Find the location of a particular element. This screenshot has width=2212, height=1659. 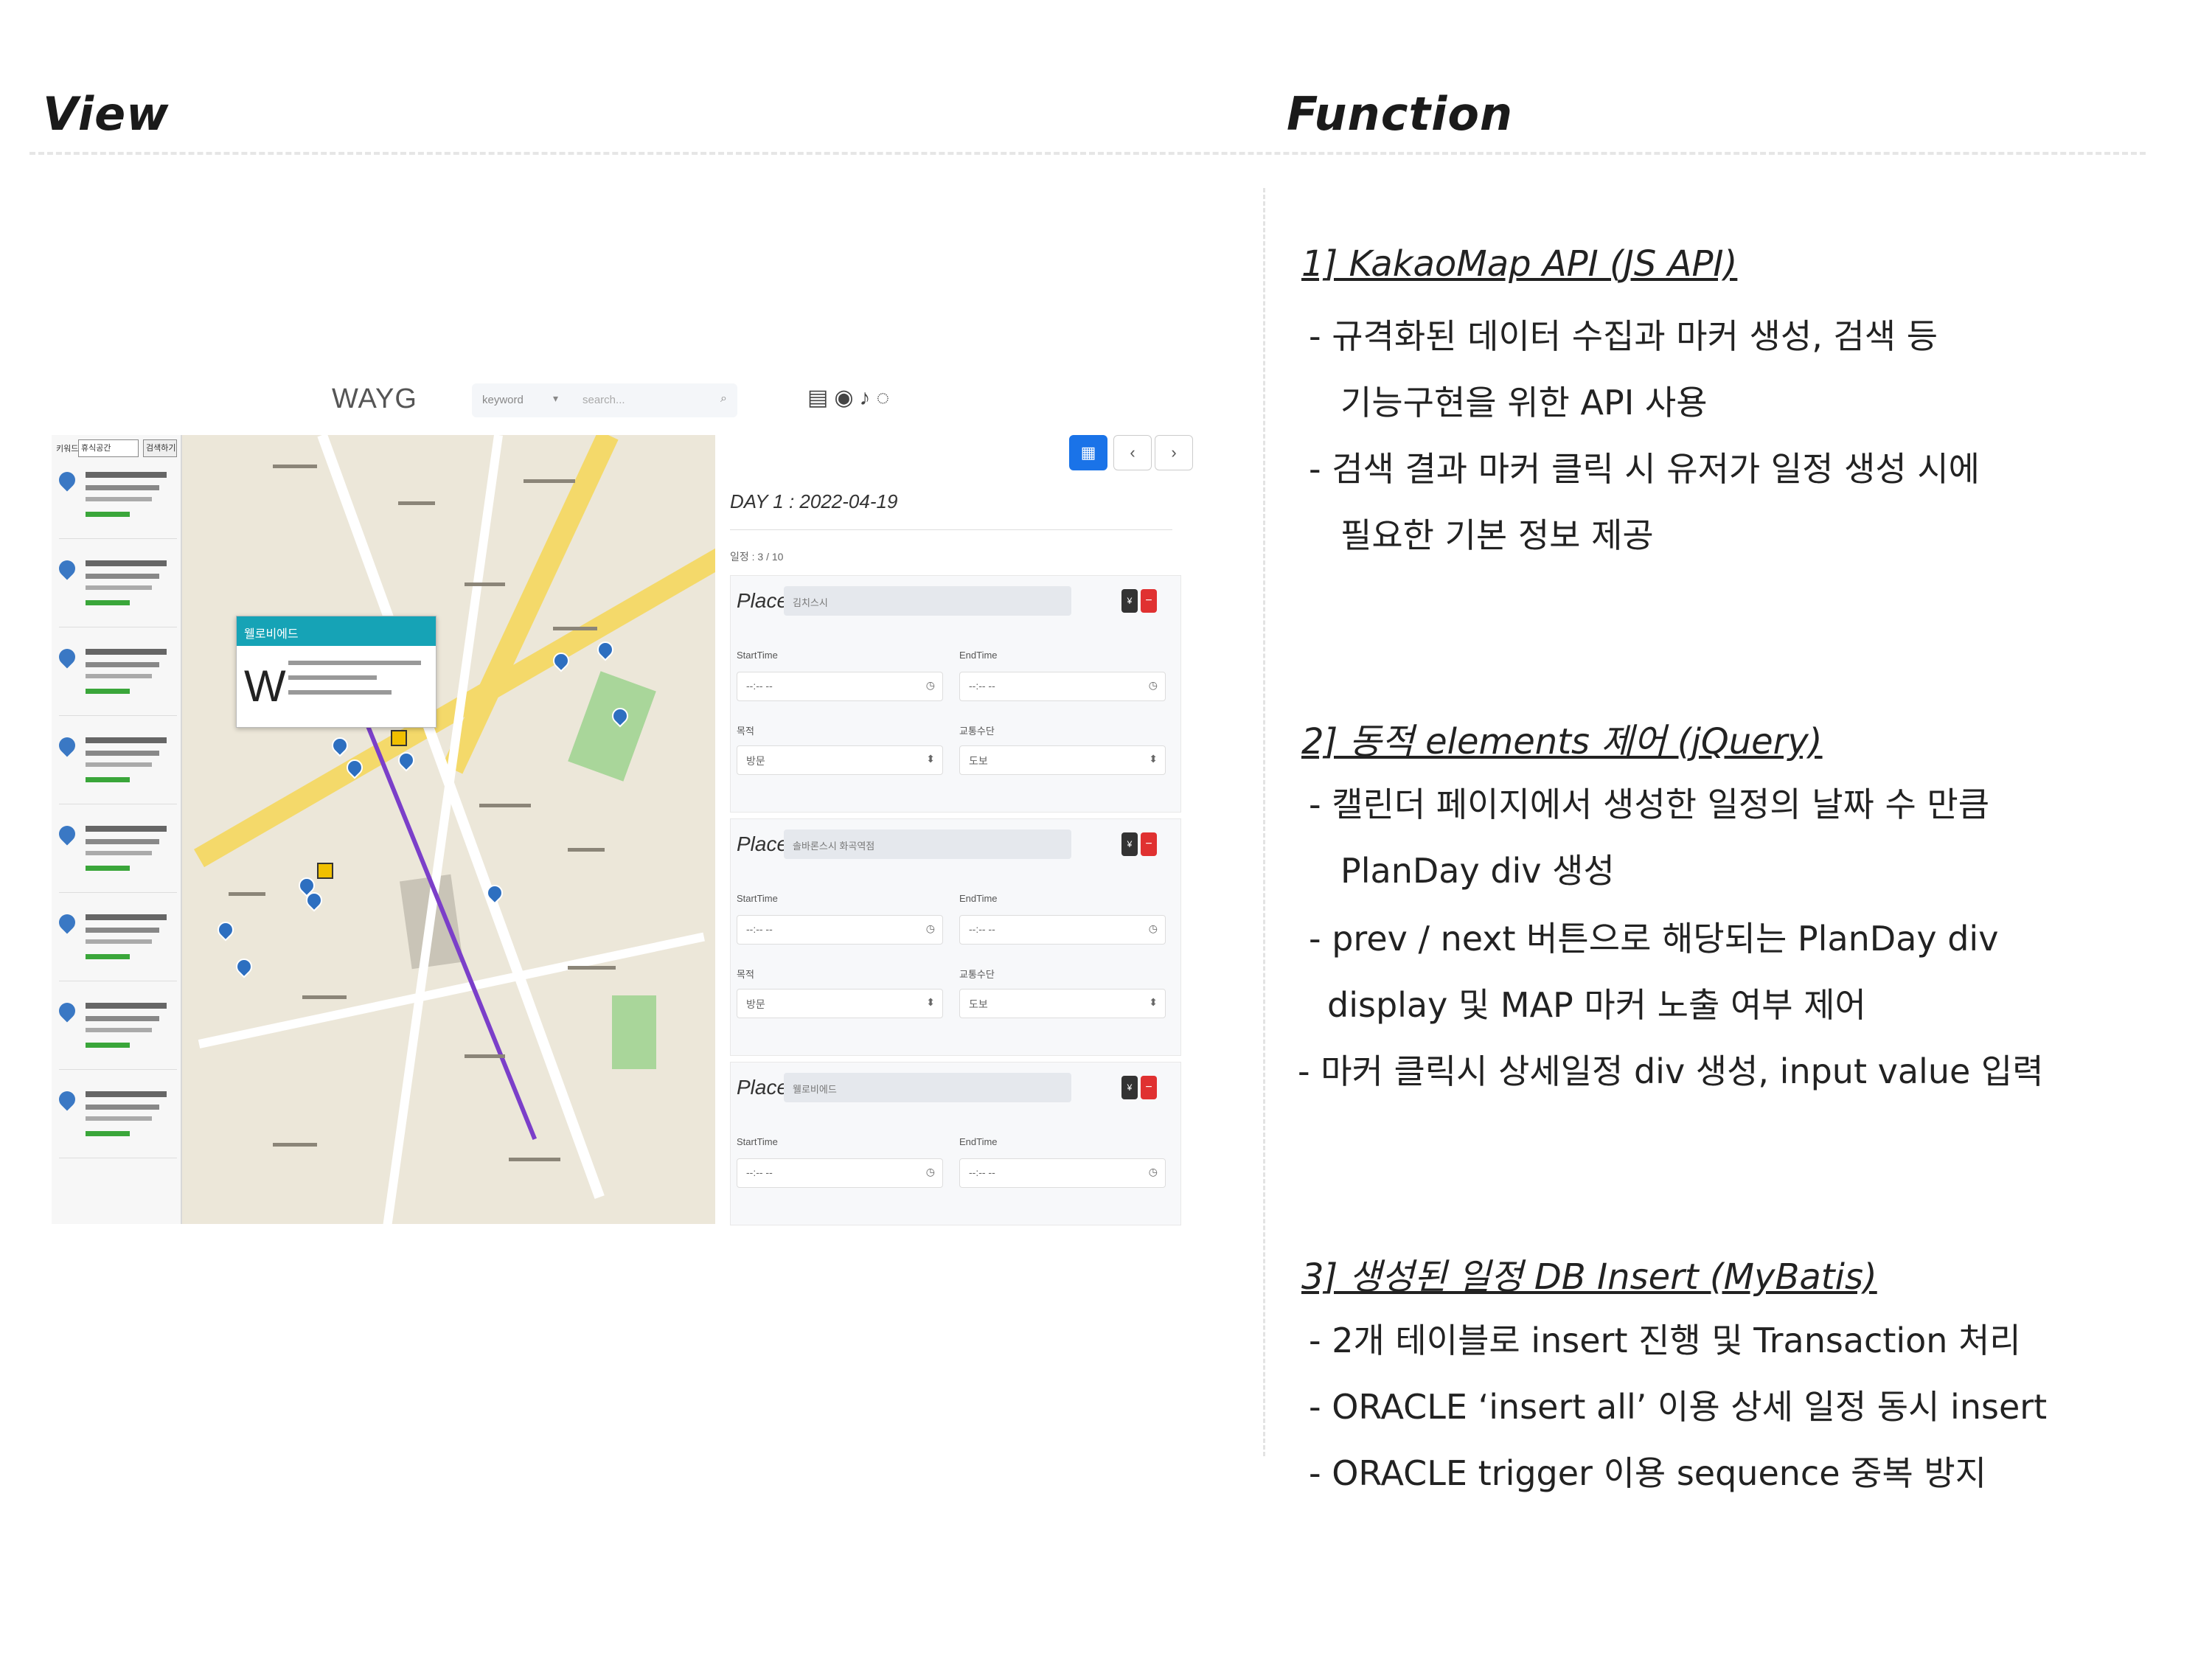

view-heading: View is located at coordinates (106, 114).